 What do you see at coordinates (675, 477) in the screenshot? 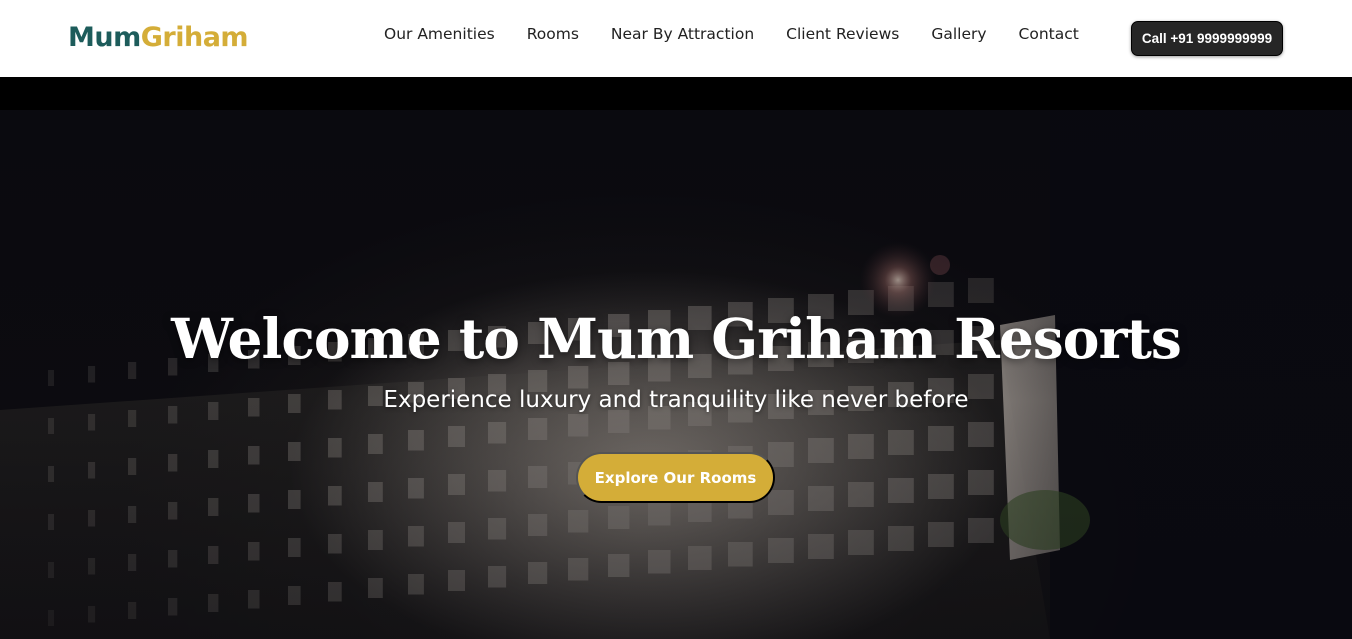
I see `explore-rooms-button: Explore Our Rooms` at bounding box center [675, 477].